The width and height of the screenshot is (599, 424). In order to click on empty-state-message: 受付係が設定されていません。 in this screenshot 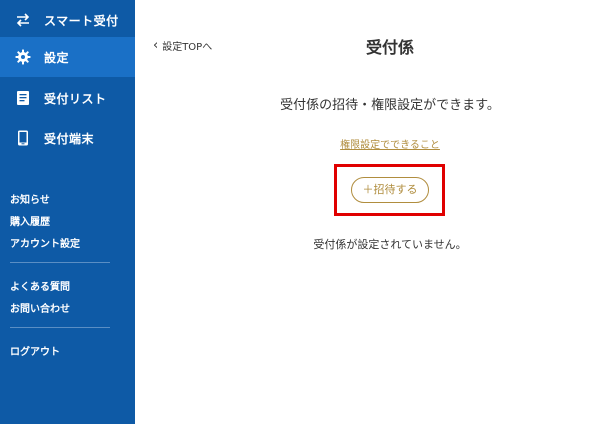, I will do `click(390, 244)`.